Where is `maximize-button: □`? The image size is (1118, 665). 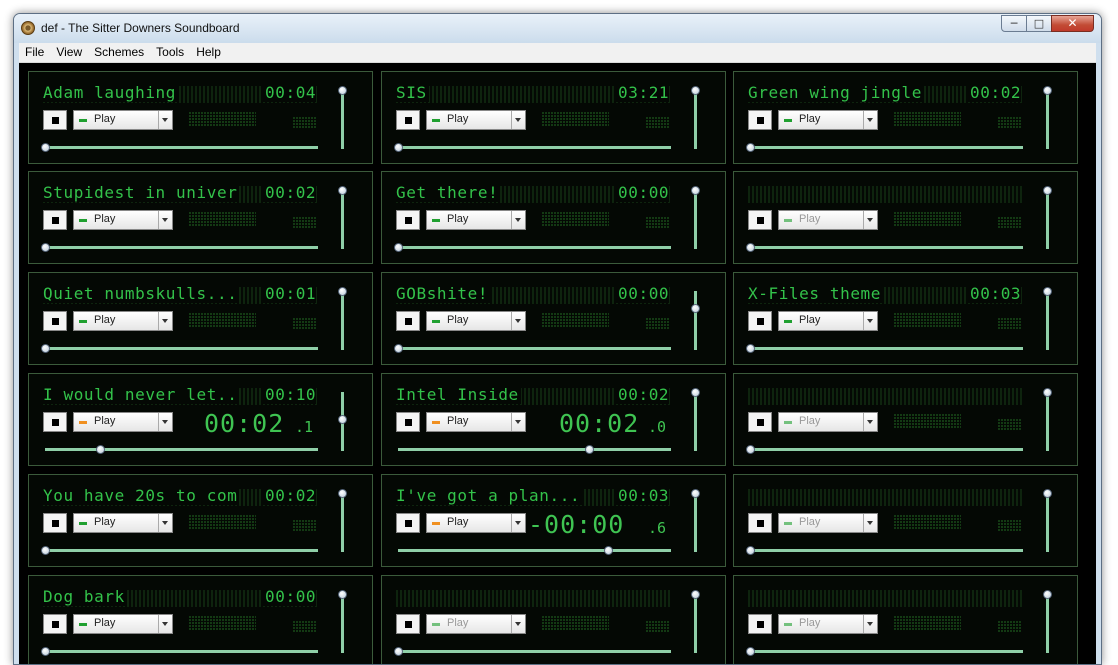 maximize-button: □ is located at coordinates (1039, 23).